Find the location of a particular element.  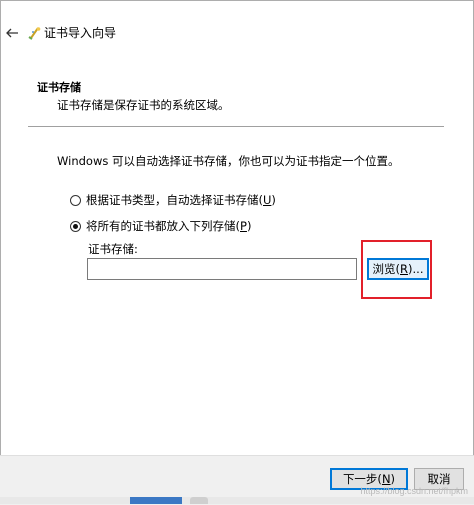

radio-button-place is located at coordinates (75, 226).